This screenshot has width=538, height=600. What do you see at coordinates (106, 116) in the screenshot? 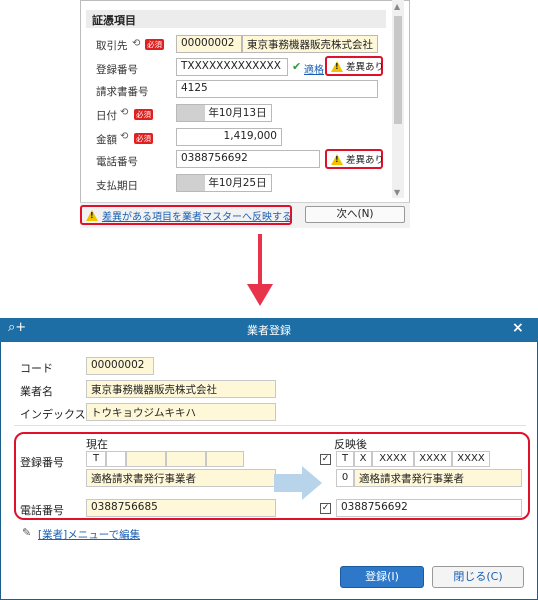
I see `date-label: 日付` at bounding box center [106, 116].